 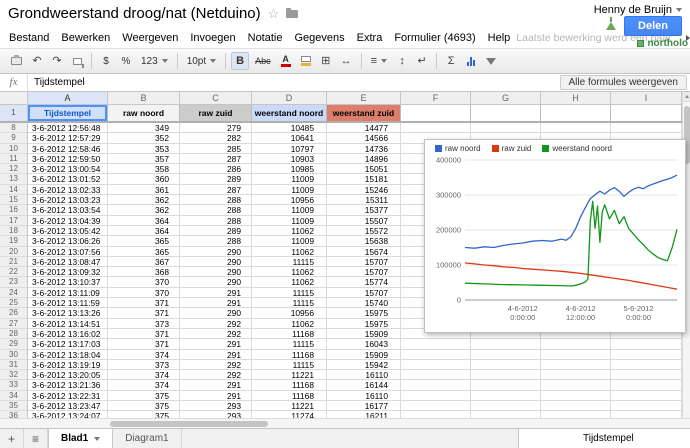 I want to click on fill-color-button, so click(x=306, y=61).